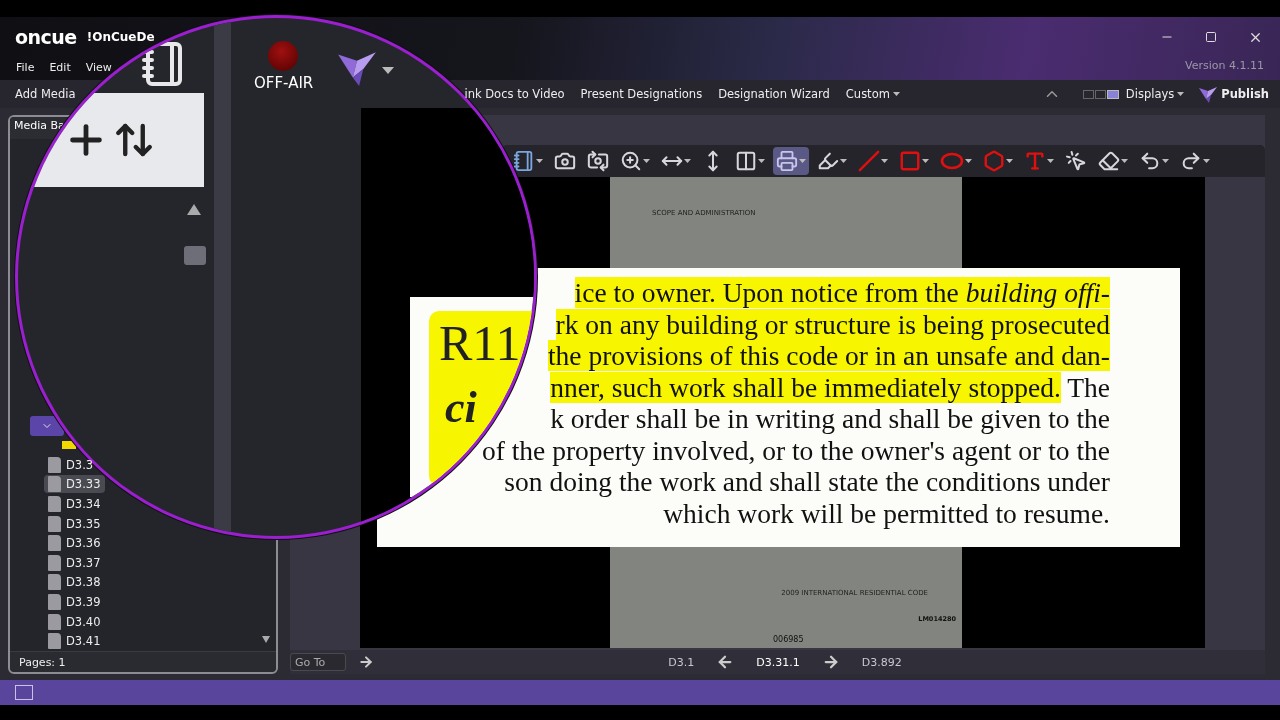 This screenshot has width=1280, height=720. I want to click on callout-line: which work will be permitted to resume., so click(886, 513).